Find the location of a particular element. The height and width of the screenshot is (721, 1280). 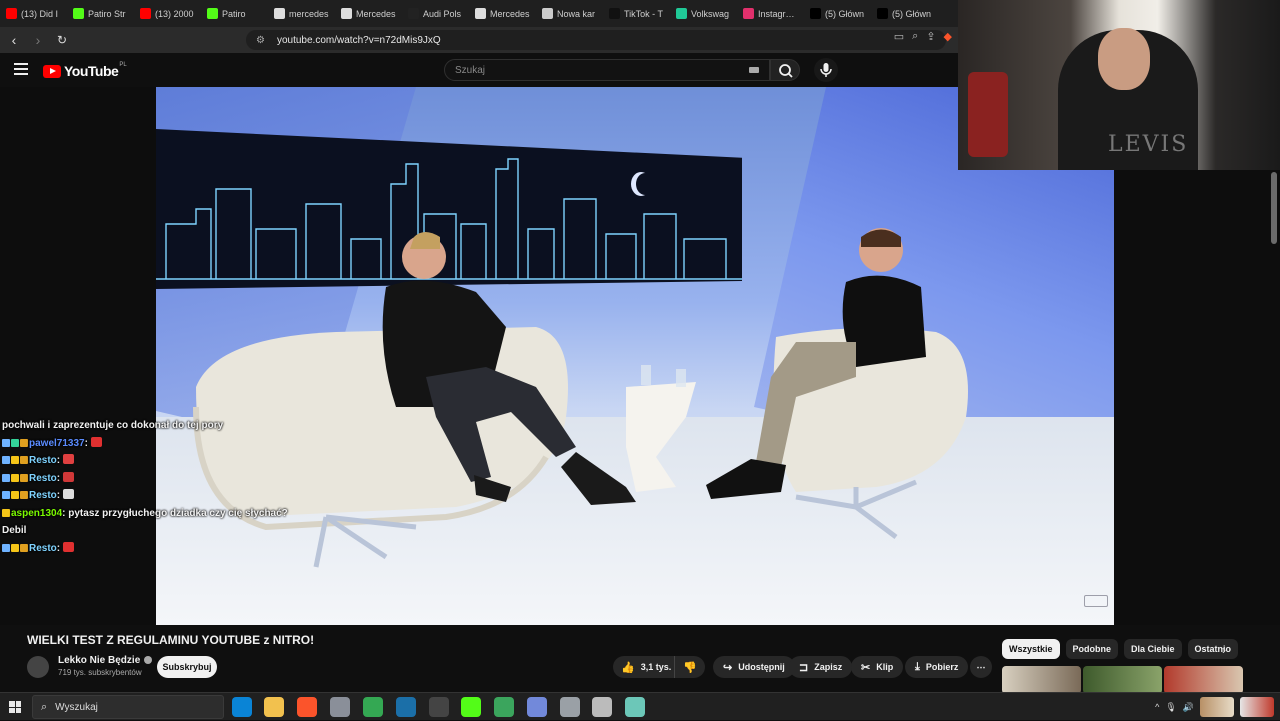

filter-chip: Ostatnio is located at coordinates (1213, 649).